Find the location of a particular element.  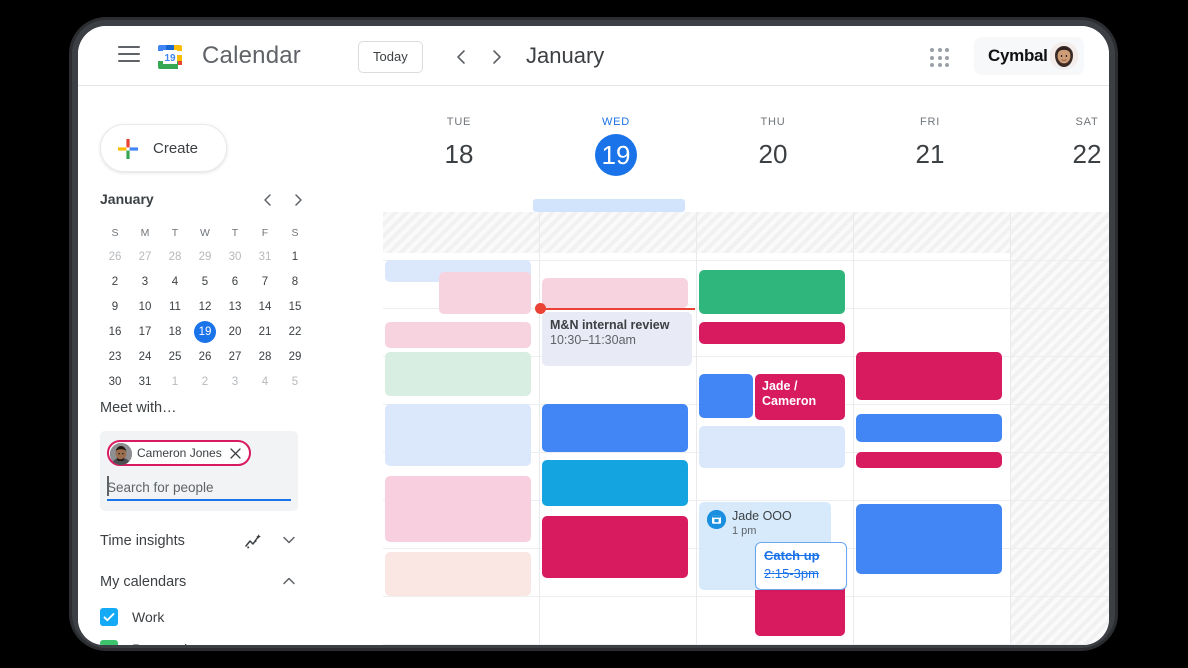

mini-cal-day-10: 10 is located at coordinates (145, 307).